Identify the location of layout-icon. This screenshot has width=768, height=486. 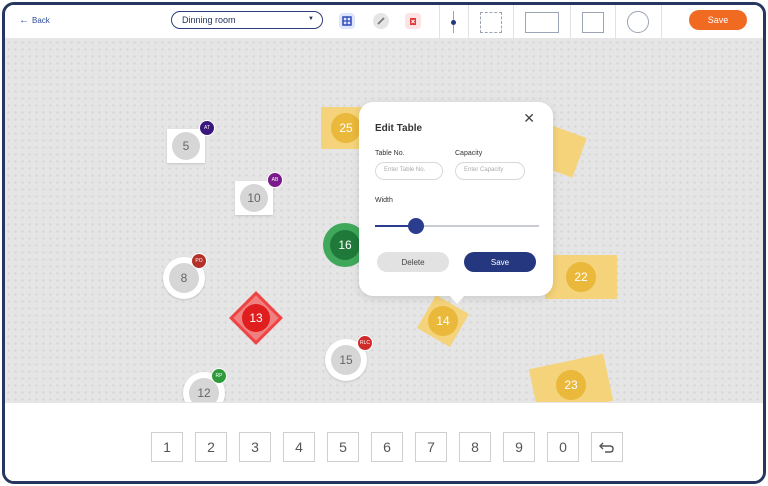
(347, 21).